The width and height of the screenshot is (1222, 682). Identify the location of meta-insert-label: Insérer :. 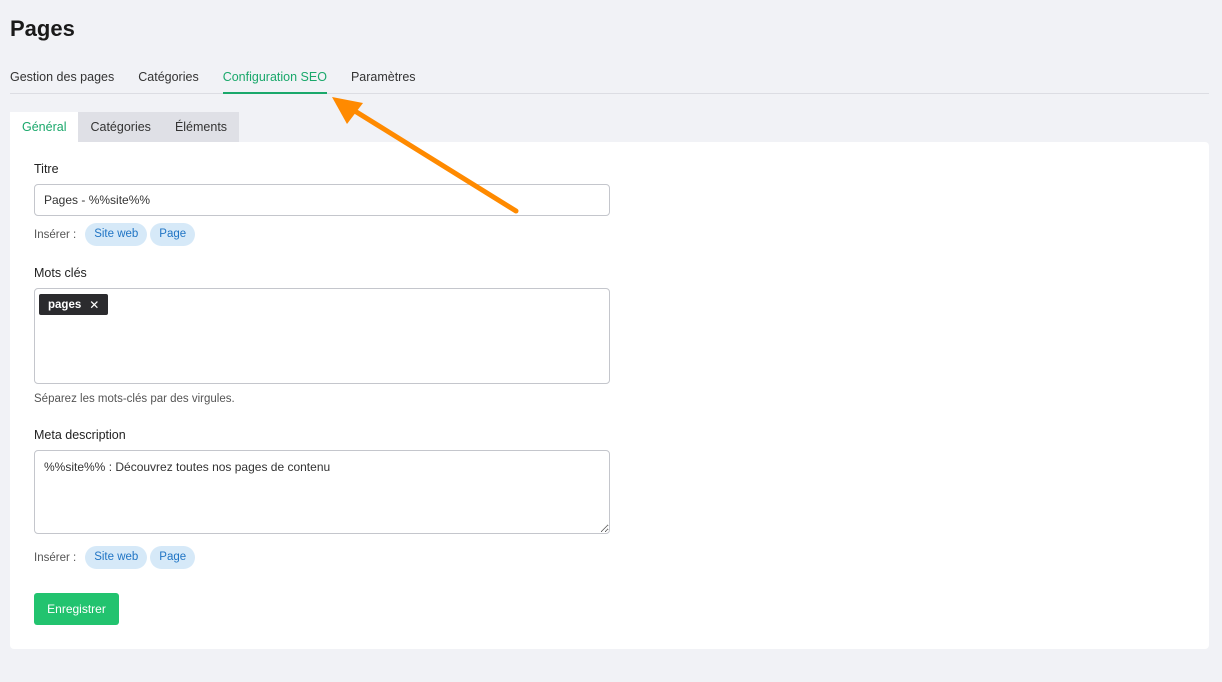
(55, 557).